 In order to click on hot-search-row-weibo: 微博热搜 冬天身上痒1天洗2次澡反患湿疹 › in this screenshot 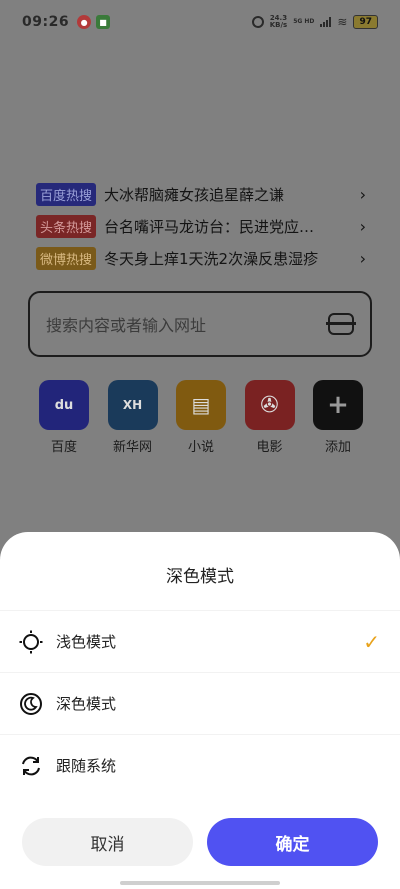, I will do `click(201, 258)`.